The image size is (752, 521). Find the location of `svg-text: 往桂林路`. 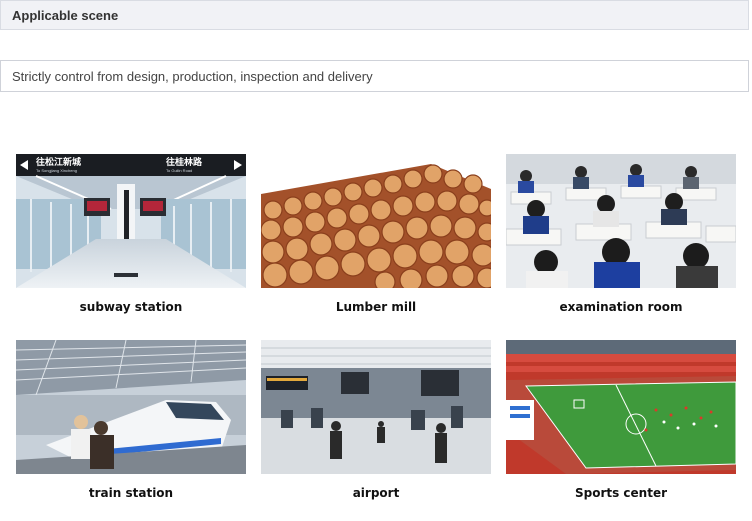

svg-text: 往桂林路 is located at coordinates (184, 162).